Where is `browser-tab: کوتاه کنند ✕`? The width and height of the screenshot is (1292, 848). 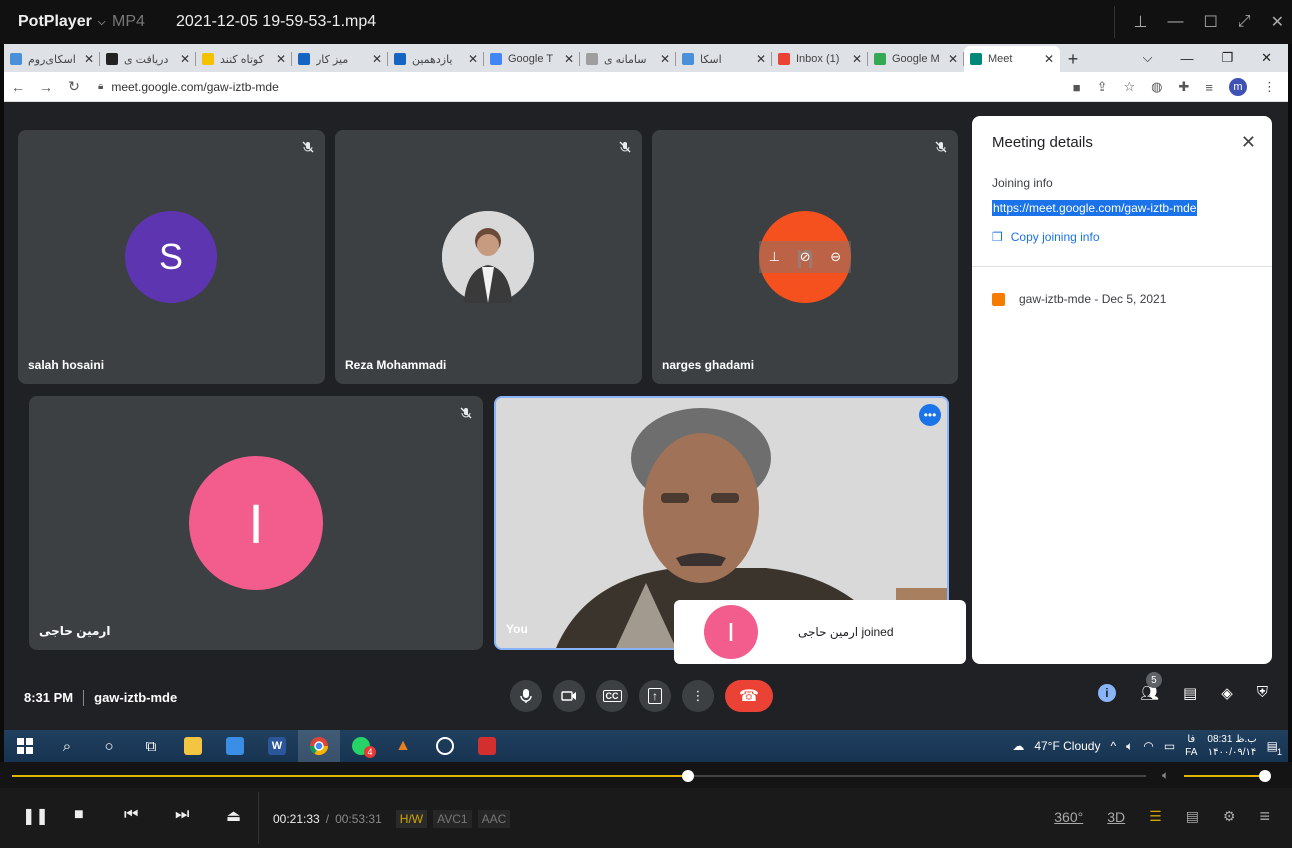
browser-tab: کوتاه کنند ✕ is located at coordinates (244, 59).